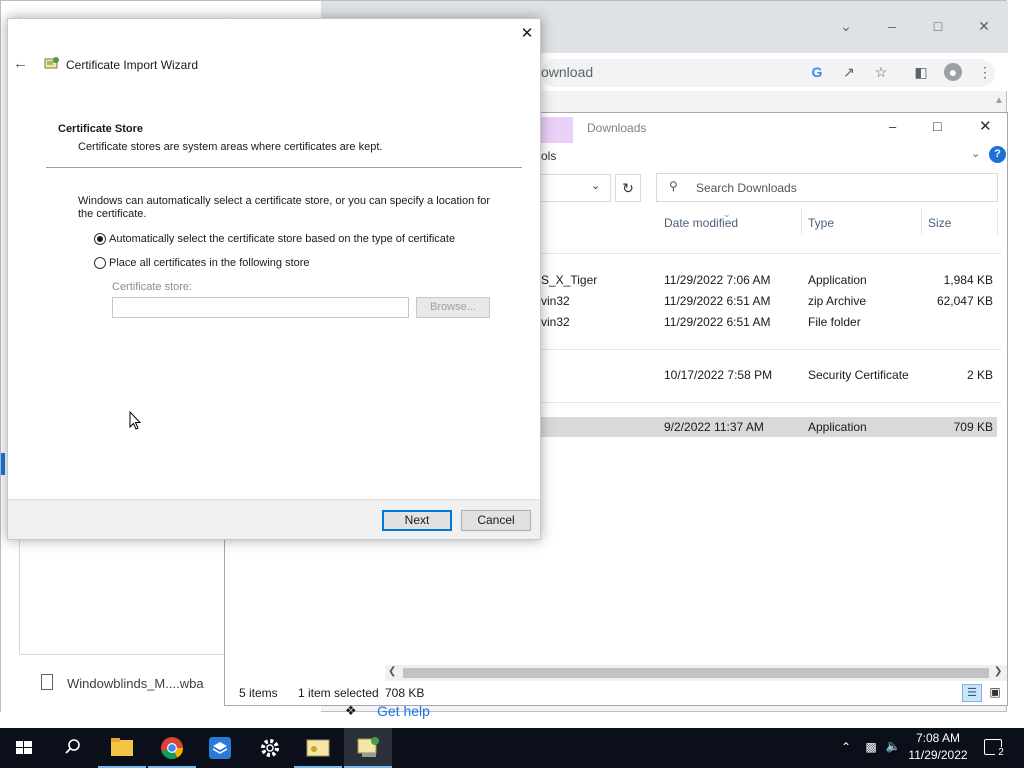  Describe the element at coordinates (968, 280) in the screenshot. I see `file-size: 1,984 KB` at that location.